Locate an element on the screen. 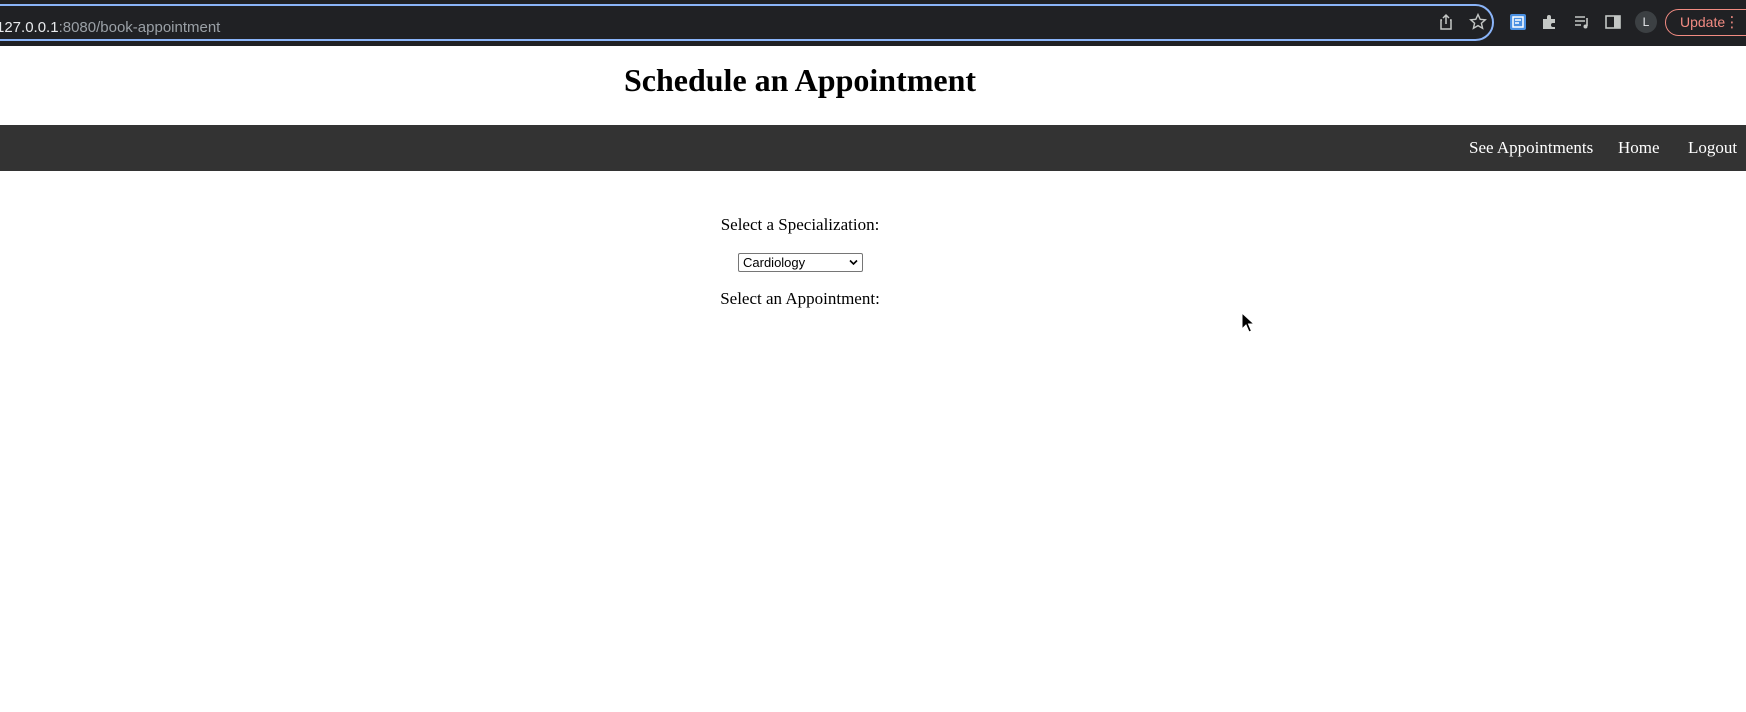 The width and height of the screenshot is (1746, 712). address-bar: 127.0.0.1:8080/book-appointment is located at coordinates (747, 22).